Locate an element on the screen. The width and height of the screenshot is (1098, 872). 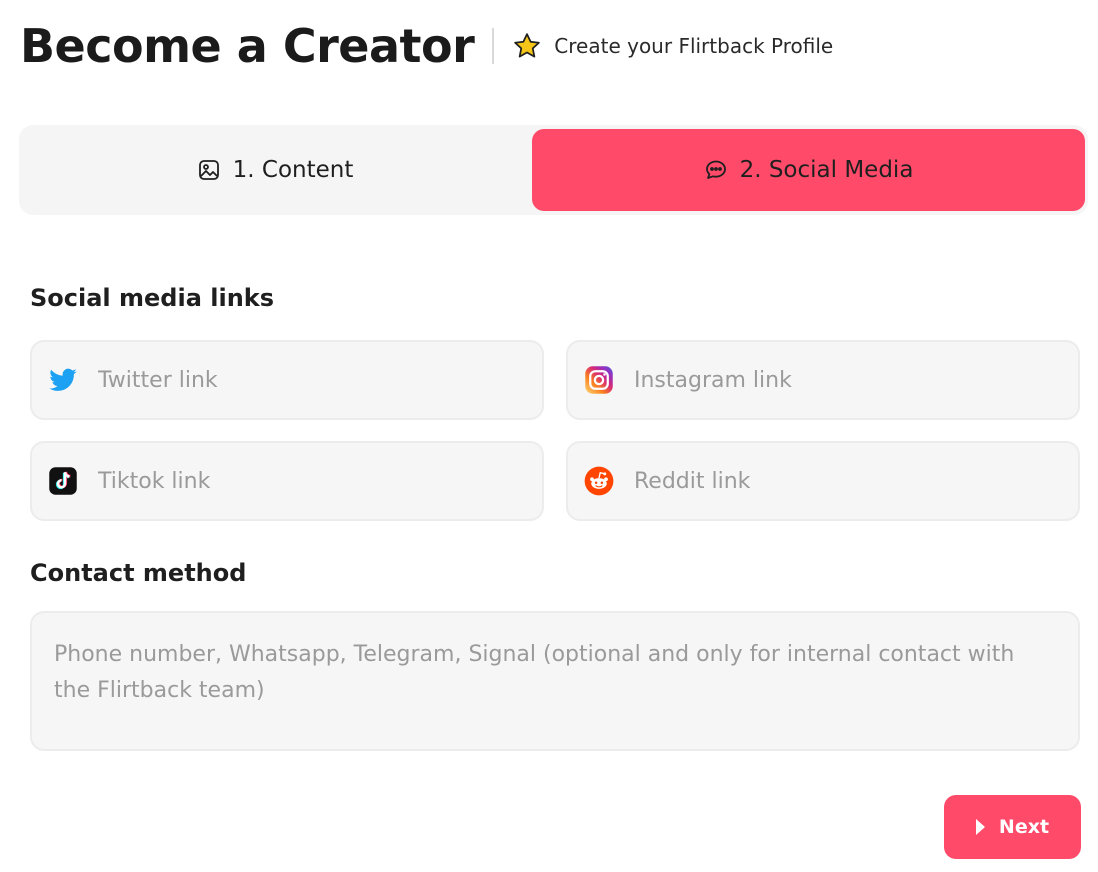
tab-content: 1. Content is located at coordinates (275, 170).